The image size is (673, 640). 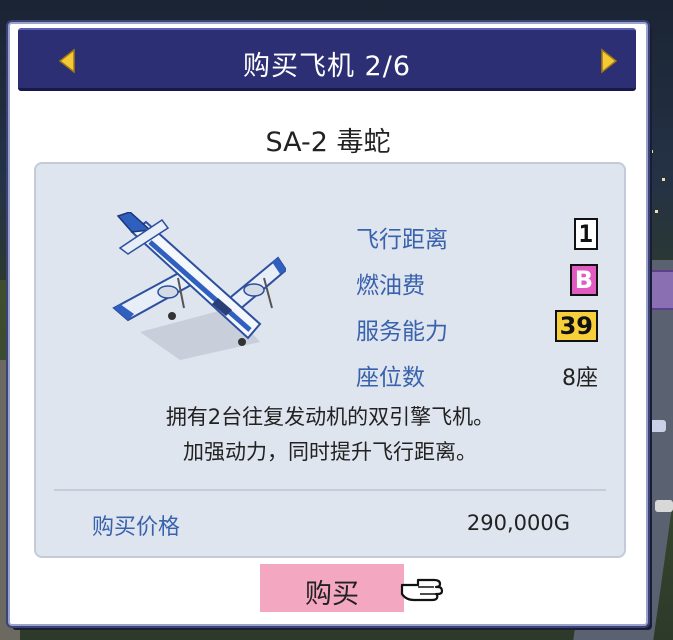 I want to click on stat-label-range: 飞行距离, so click(x=402, y=240).